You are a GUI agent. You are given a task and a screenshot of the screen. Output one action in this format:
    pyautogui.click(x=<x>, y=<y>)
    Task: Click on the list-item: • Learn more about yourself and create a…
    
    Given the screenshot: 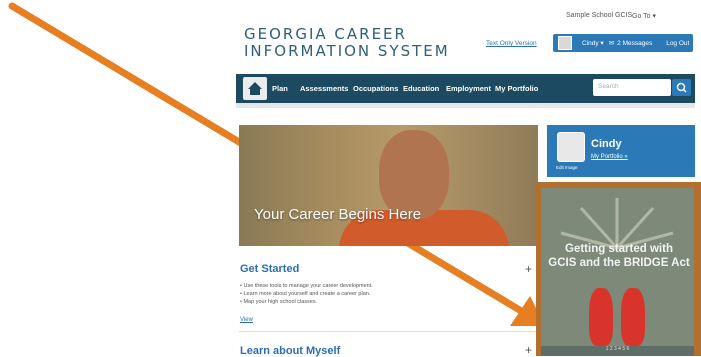 What is the action you would take?
    pyautogui.click(x=305, y=294)
    